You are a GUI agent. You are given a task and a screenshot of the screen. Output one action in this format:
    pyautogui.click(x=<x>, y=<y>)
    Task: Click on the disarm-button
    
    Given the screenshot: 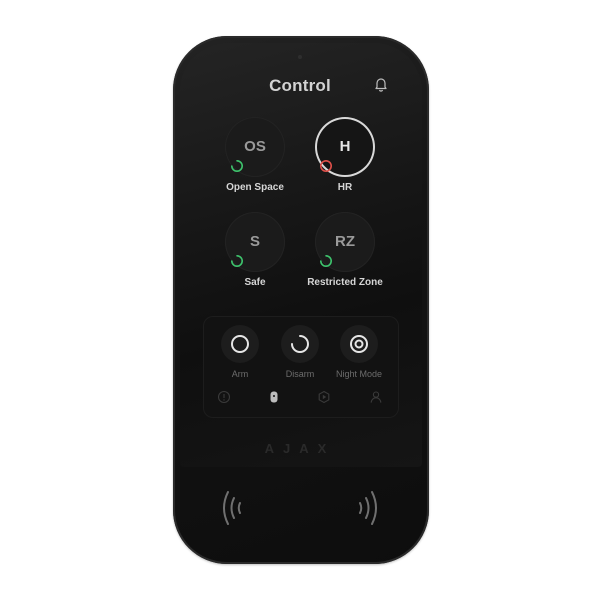 What is the action you would take?
    pyautogui.click(x=300, y=344)
    